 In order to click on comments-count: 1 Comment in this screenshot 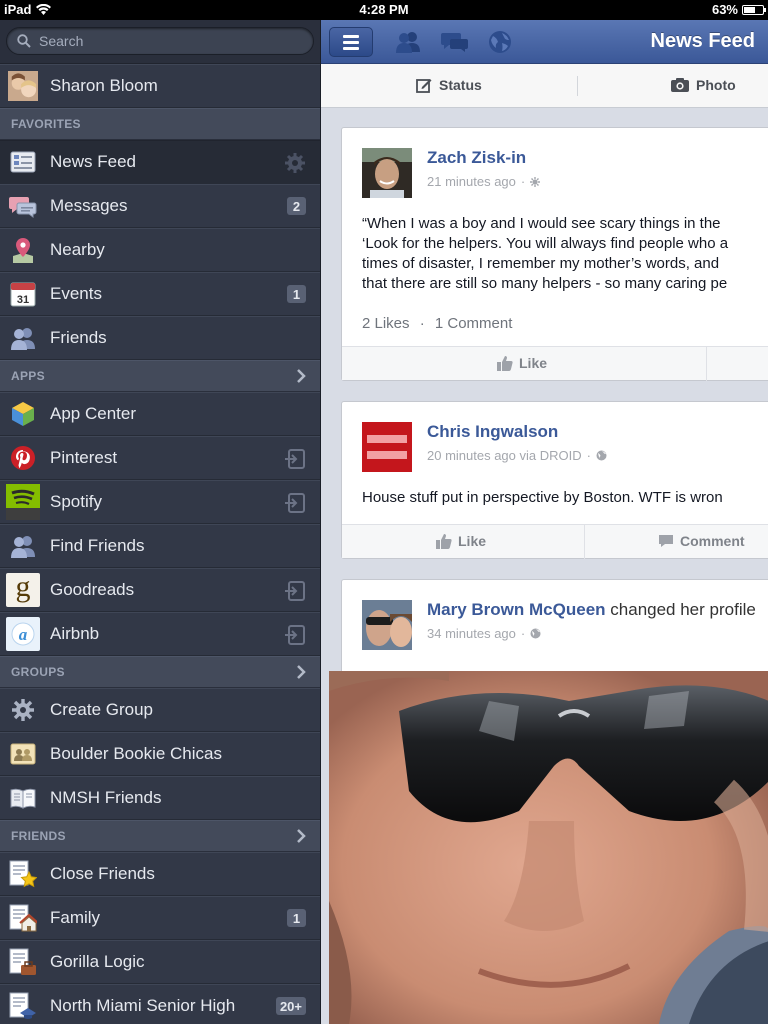, I will do `click(474, 323)`.